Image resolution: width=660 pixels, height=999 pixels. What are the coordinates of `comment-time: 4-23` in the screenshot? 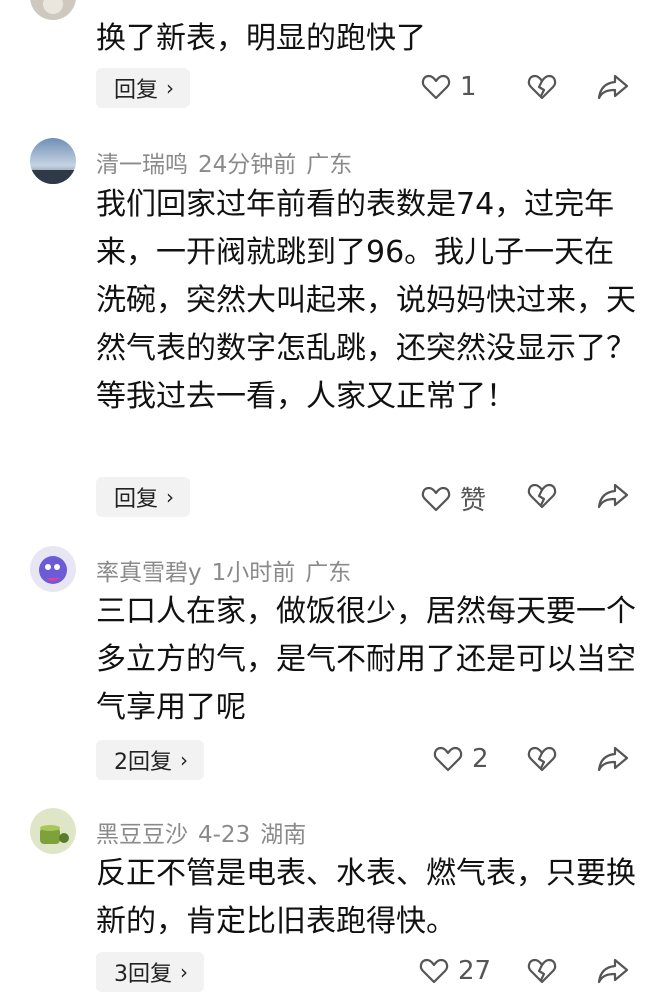 It's located at (224, 835).